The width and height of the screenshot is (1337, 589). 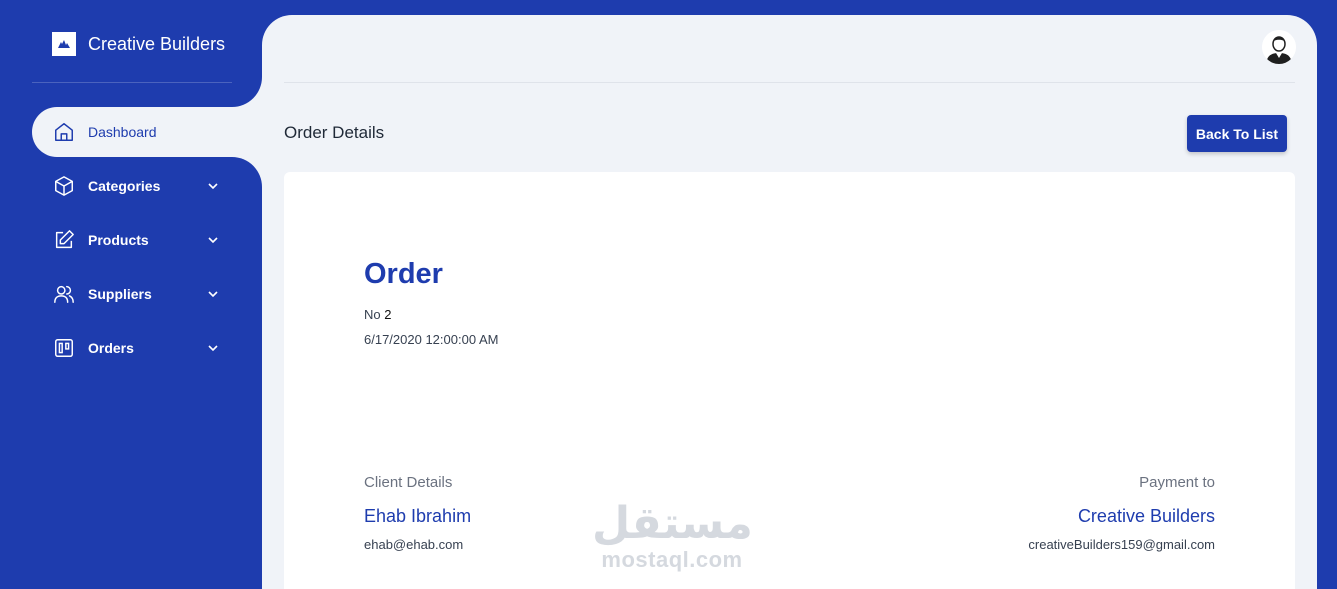 I want to click on client-name: Ehab Ibrahim, so click(x=418, y=516).